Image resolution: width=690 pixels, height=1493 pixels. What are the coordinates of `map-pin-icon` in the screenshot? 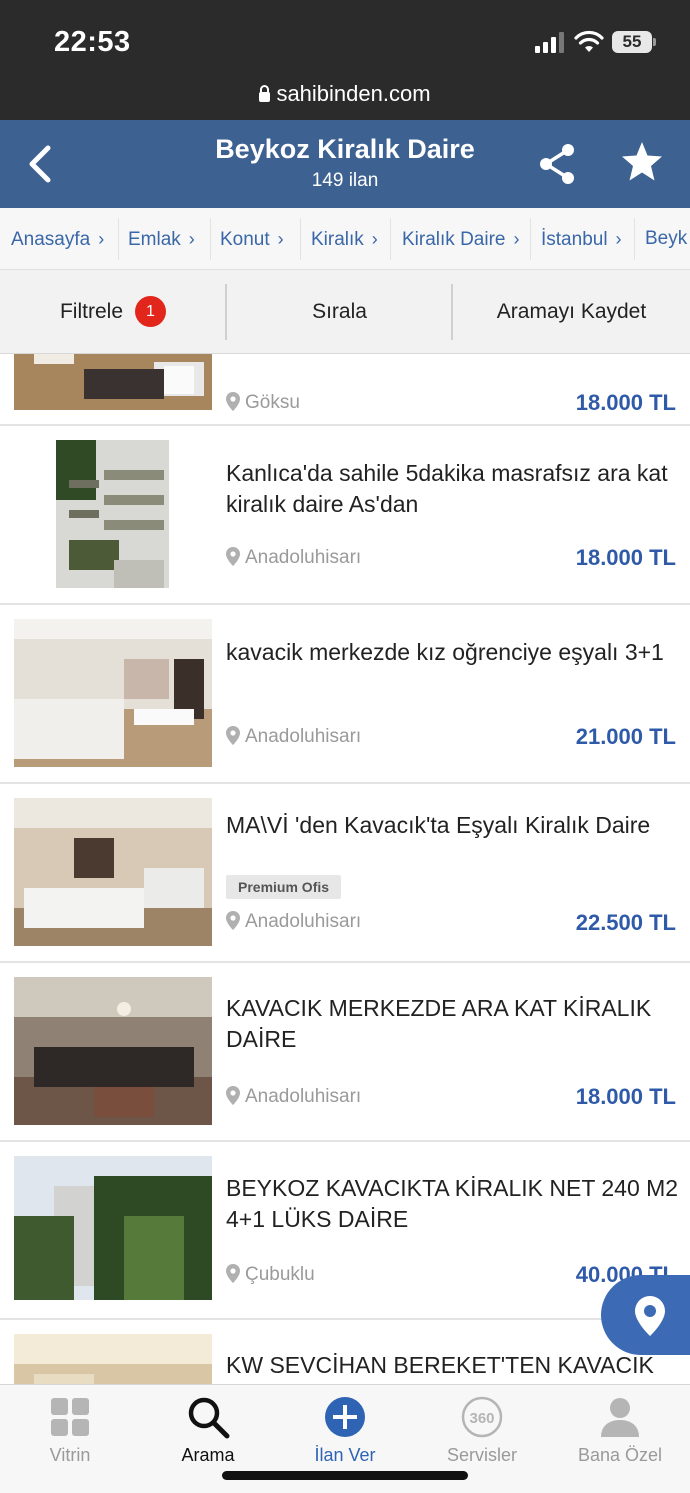 It's located at (650, 1316).